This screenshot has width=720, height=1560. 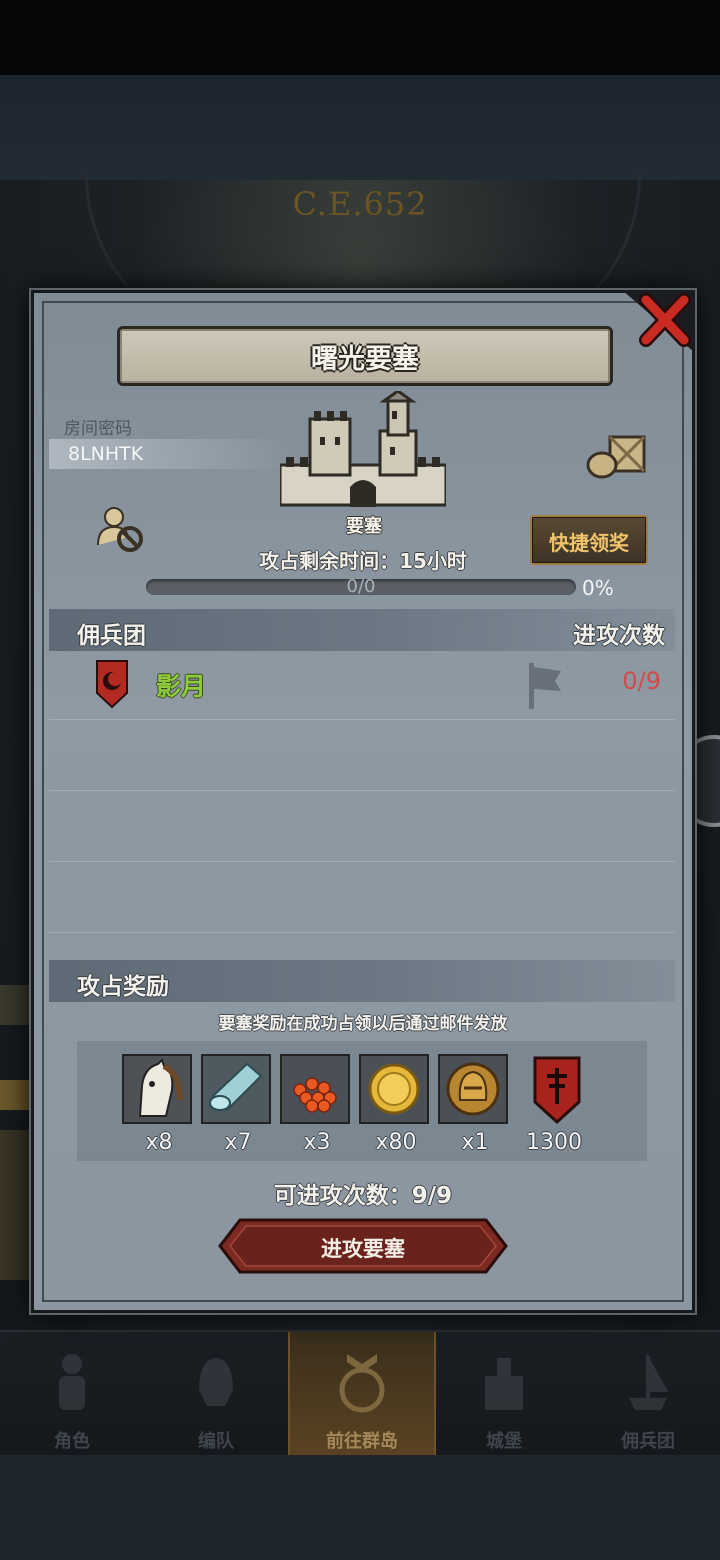 I want to click on mercenary-section-header: 佣兵团 进攻次数, so click(x=362, y=630).